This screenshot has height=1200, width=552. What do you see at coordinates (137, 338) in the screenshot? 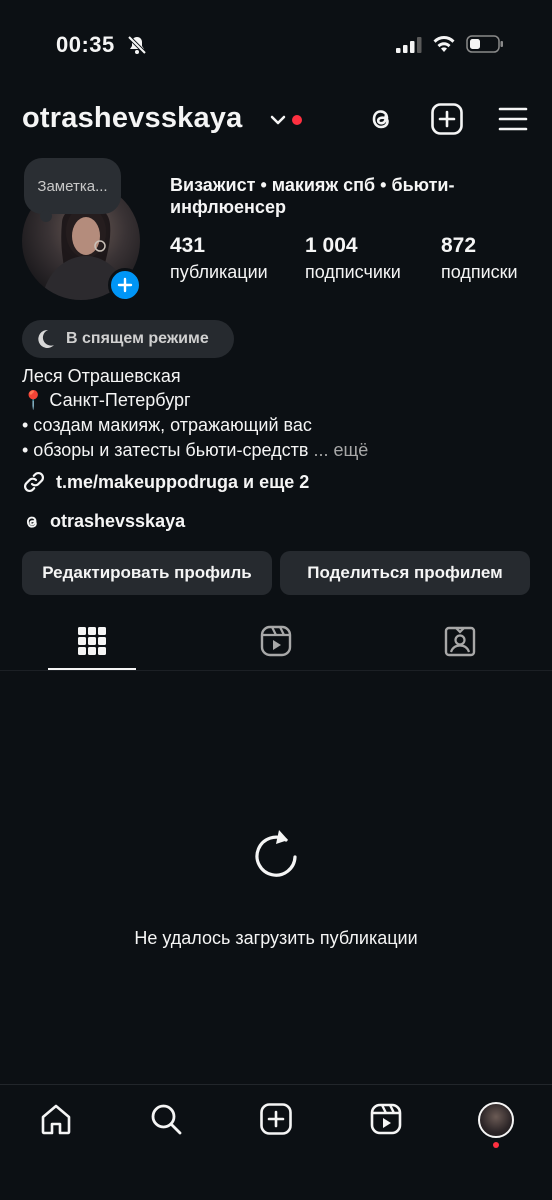
I see `sleep-mode-label: В спящем режиме` at bounding box center [137, 338].